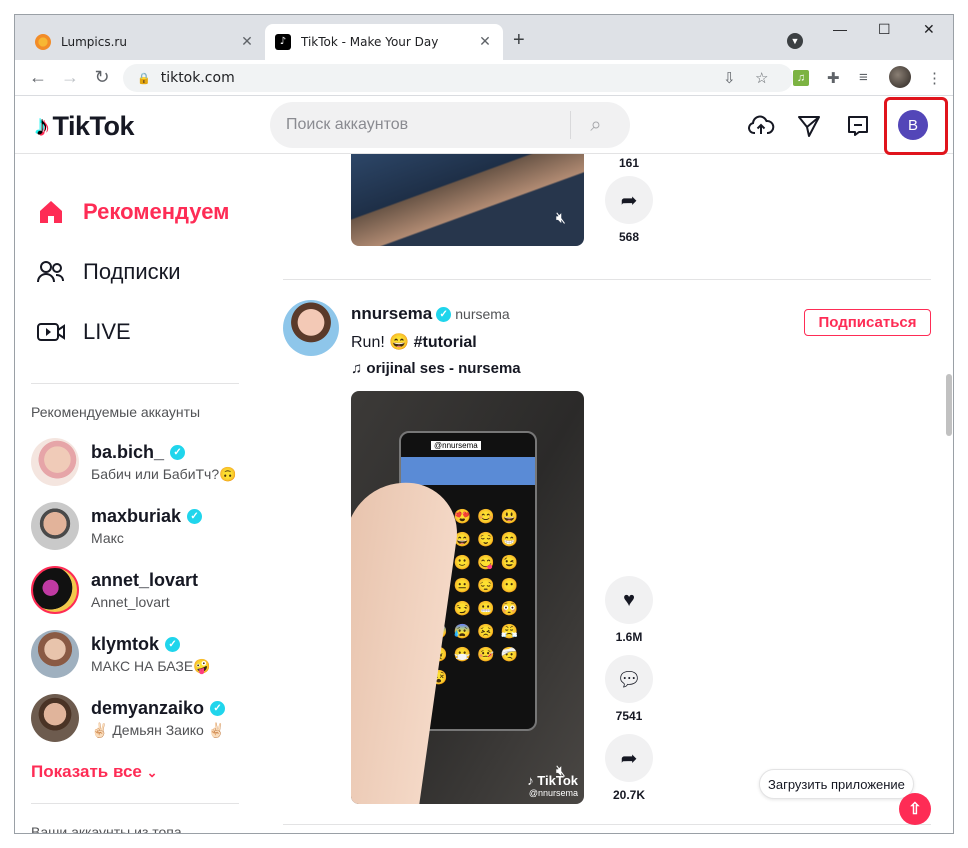 This screenshot has height=848, width=968. I want to click on browser-toolbar: ← → ↻ 🔒 tiktok.com ⇩ ☆ ♫ ✚ ≡ ⋮, so click(484, 78).